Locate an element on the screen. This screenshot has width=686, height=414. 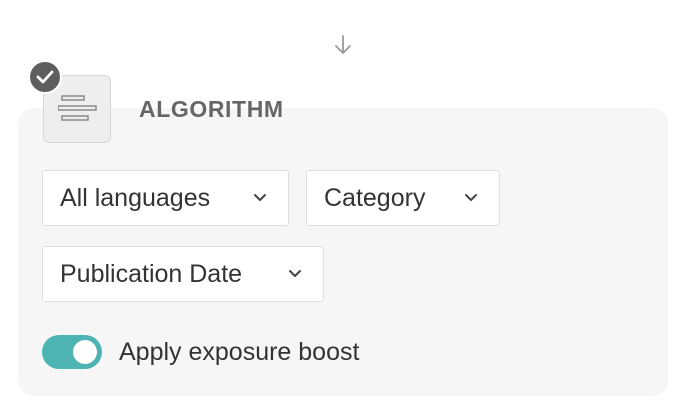
category-dropdown: Category is located at coordinates (403, 198).